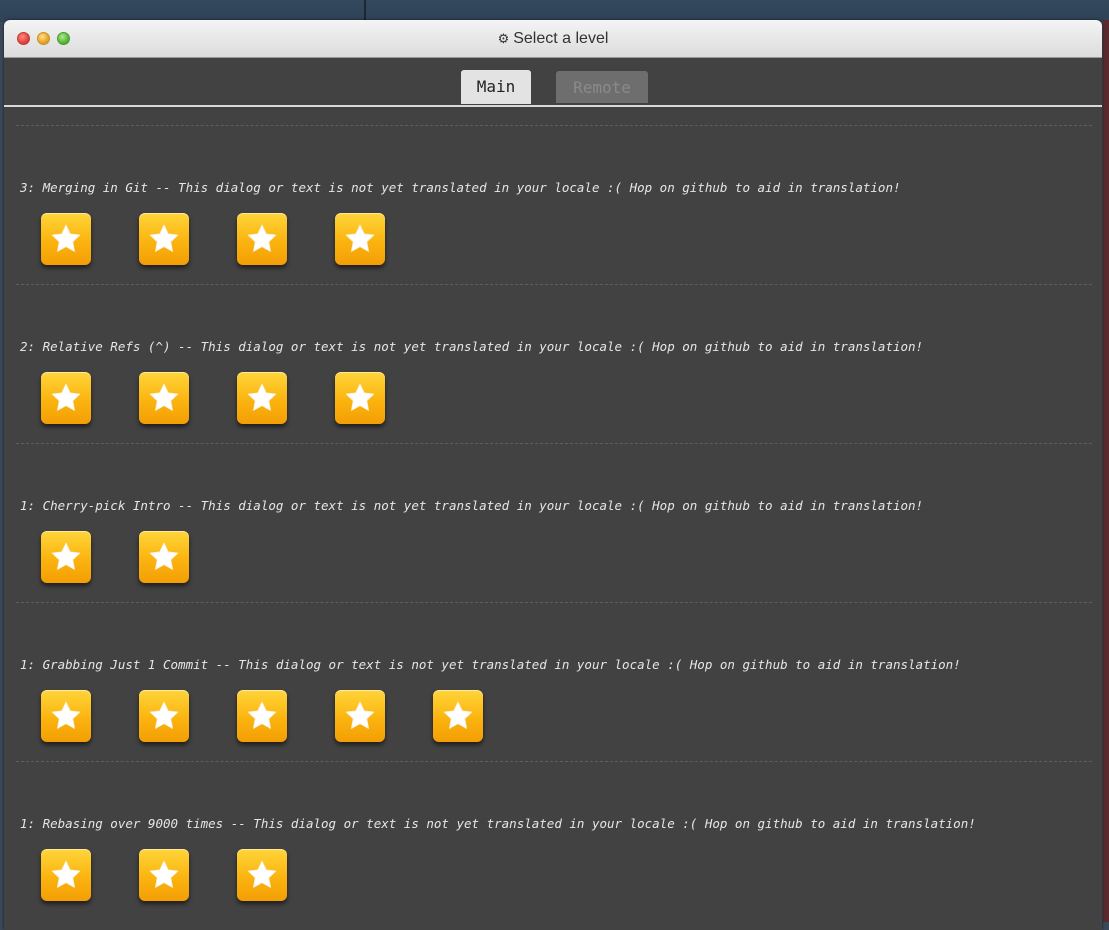 The width and height of the screenshot is (1109, 930). Describe the element at coordinates (553, 82) in the screenshot. I see `tab-bar: Main Remote` at that location.